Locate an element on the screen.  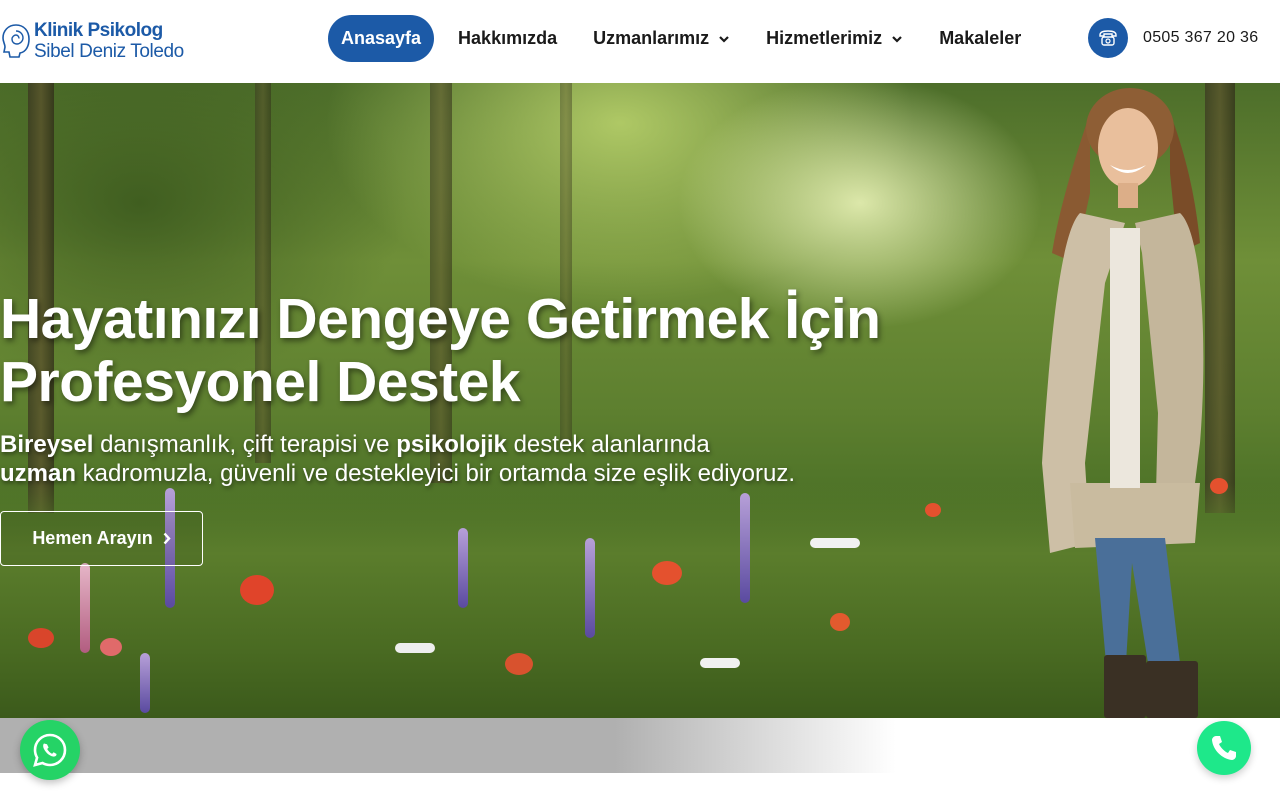
nav-item-uzmanlarimiz: Uzmanlarımız is located at coordinates (661, 38).